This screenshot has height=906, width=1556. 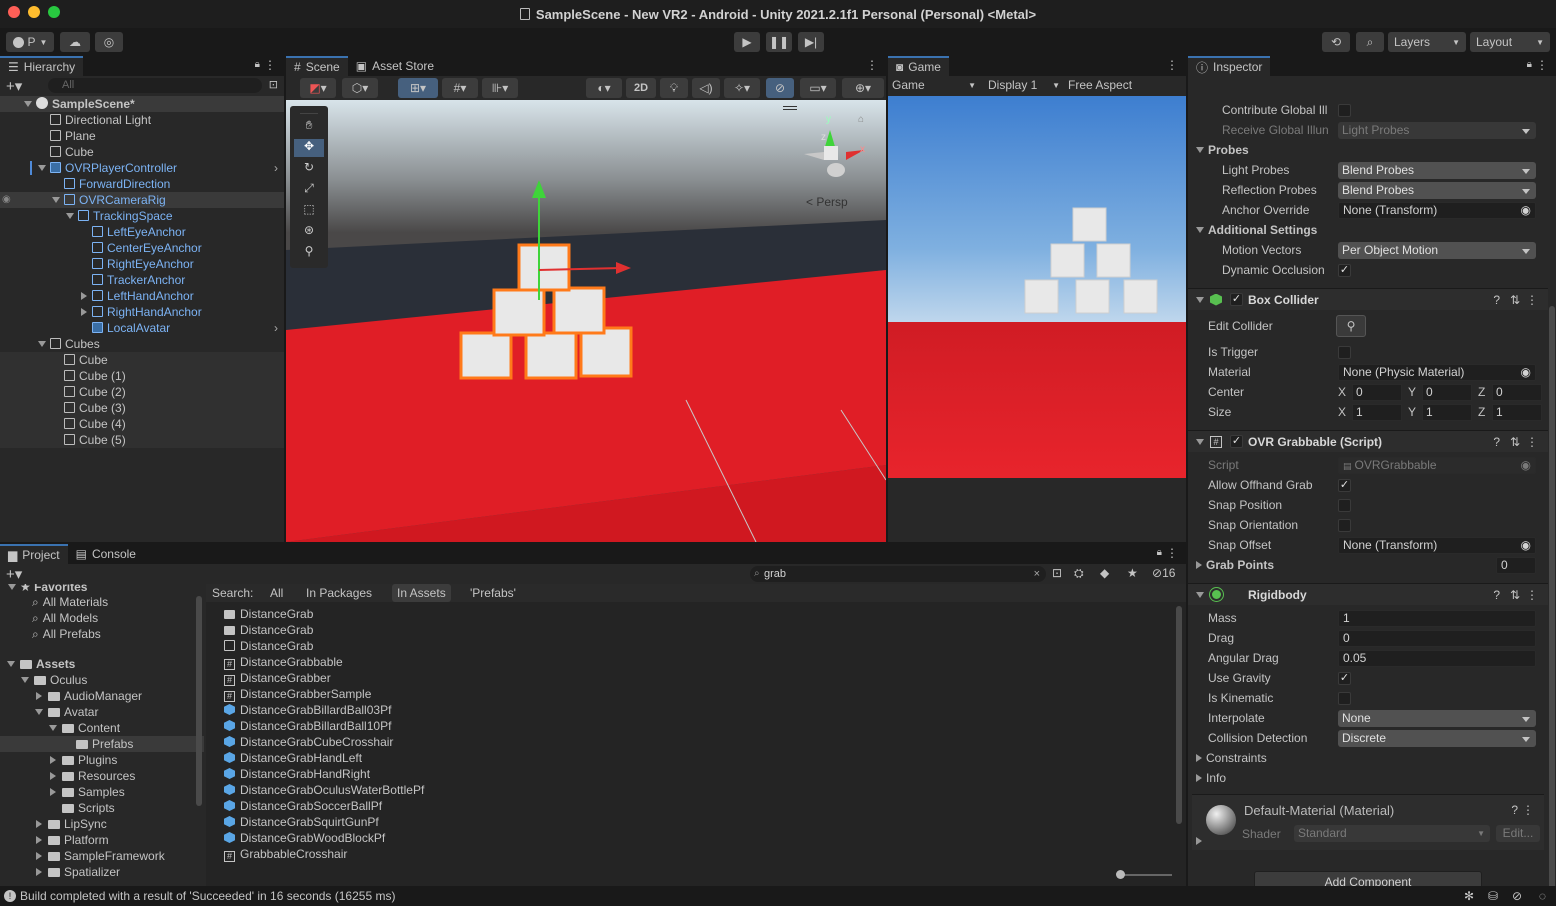 I want to click on drag-field: 0, so click(x=1437, y=638).